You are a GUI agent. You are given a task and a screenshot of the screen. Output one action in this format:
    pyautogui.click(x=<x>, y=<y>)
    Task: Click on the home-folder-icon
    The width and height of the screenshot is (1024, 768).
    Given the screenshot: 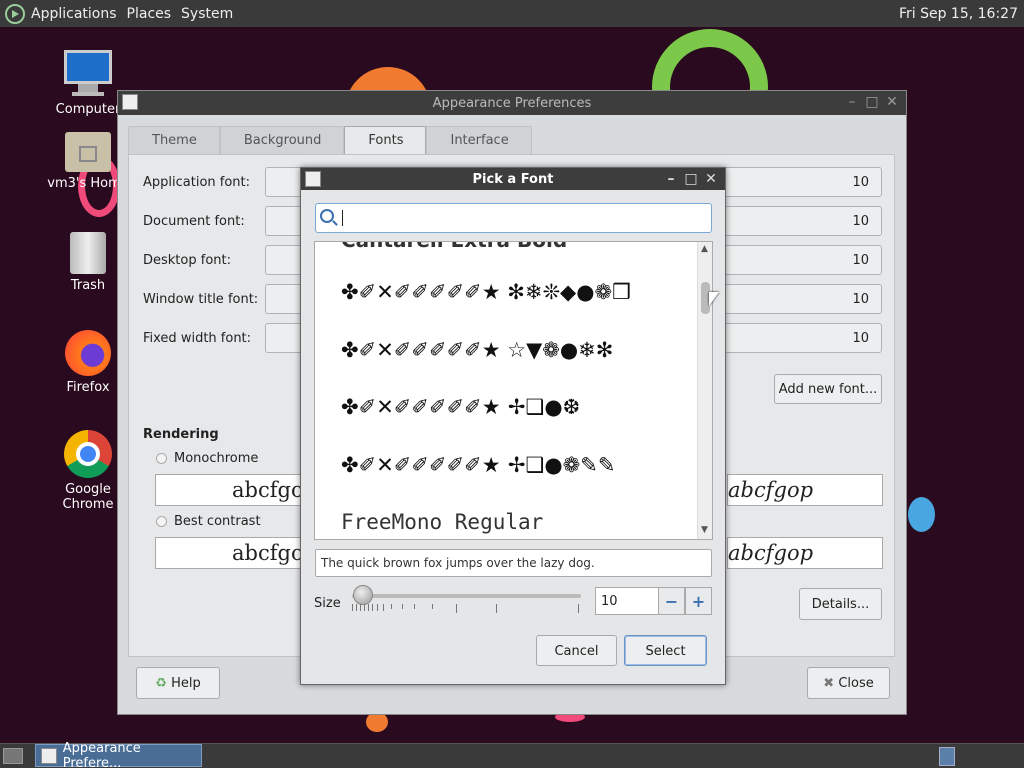 What is the action you would take?
    pyautogui.click(x=88, y=152)
    